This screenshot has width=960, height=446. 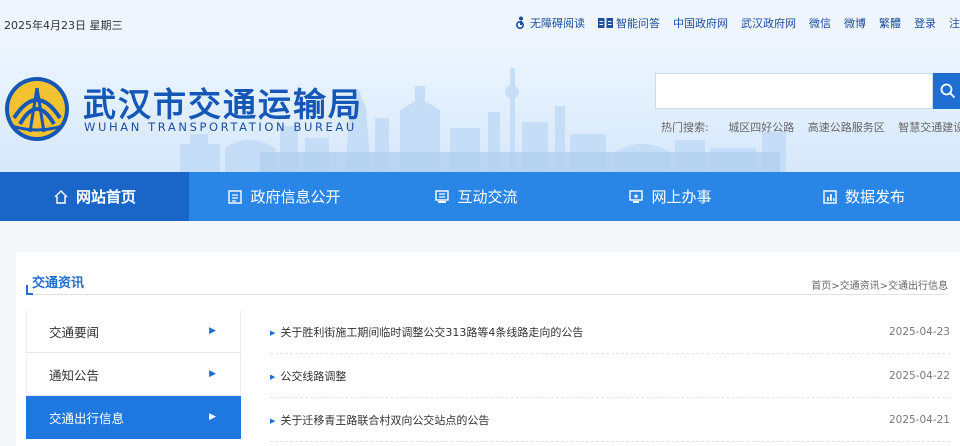 I want to click on nav-item-data-release: 数据发布, so click(x=863, y=196).